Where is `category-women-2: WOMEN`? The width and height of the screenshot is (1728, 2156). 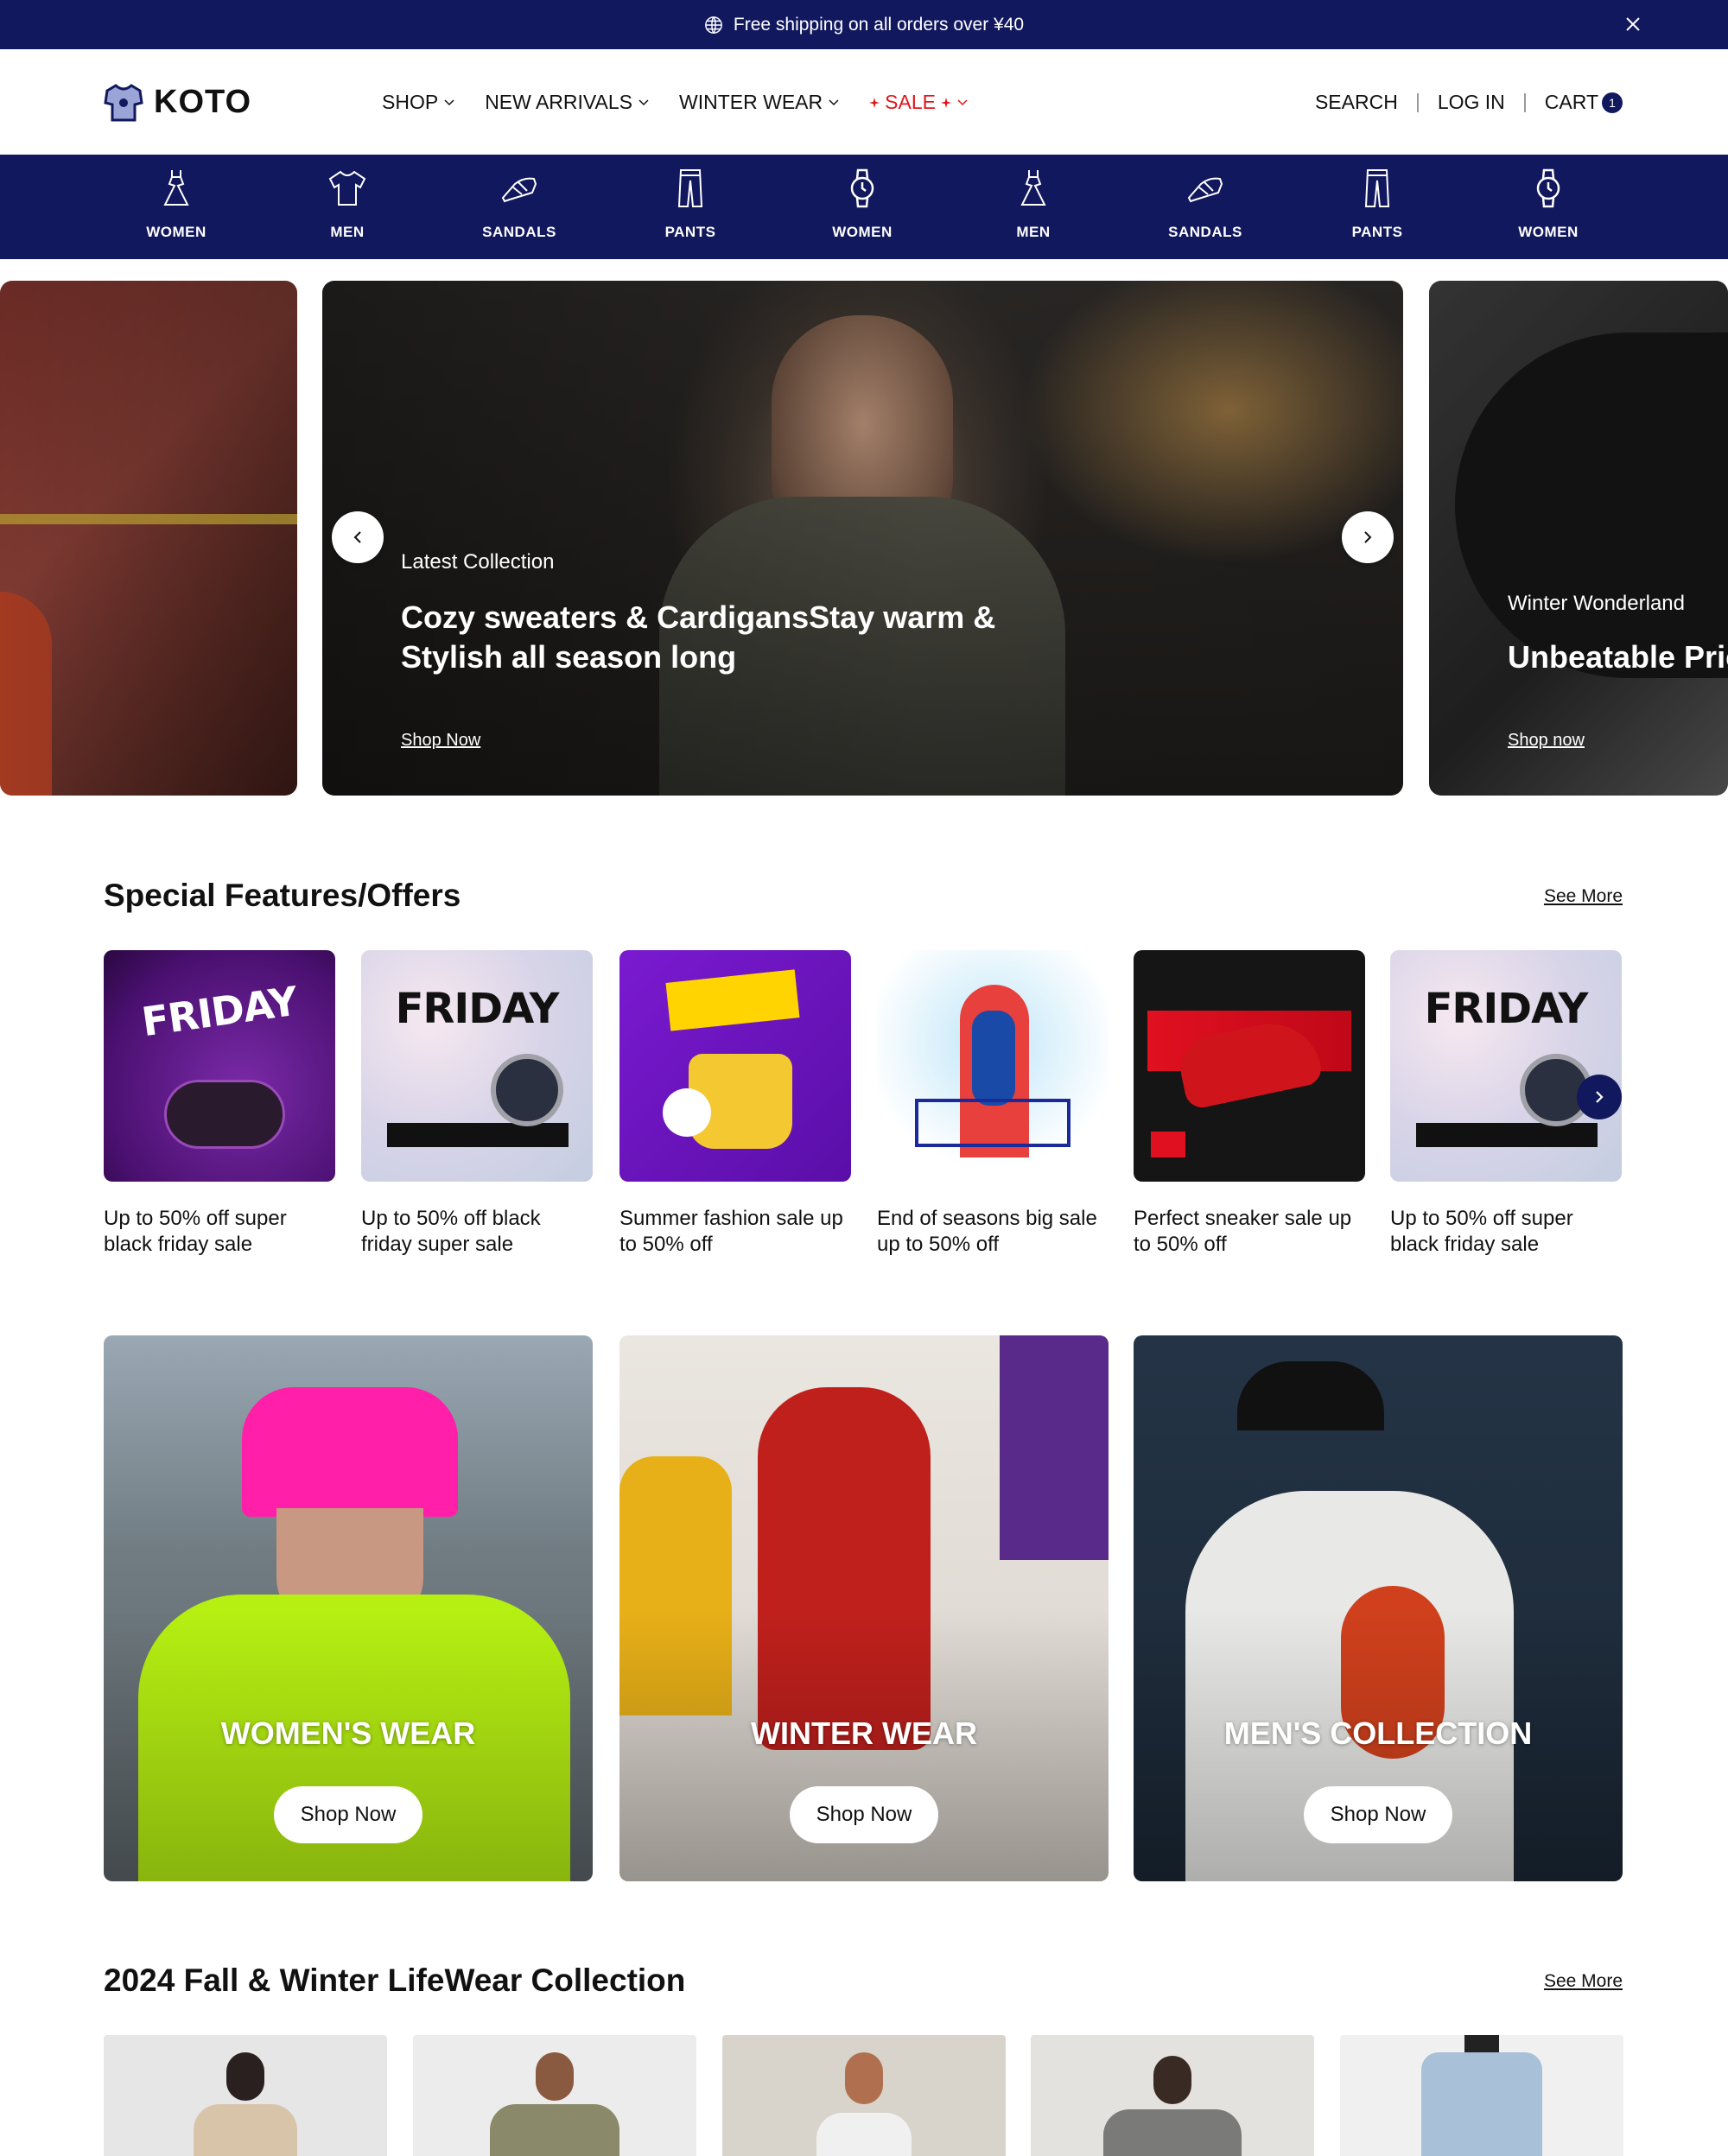
category-women-2: WOMEN is located at coordinates (862, 204).